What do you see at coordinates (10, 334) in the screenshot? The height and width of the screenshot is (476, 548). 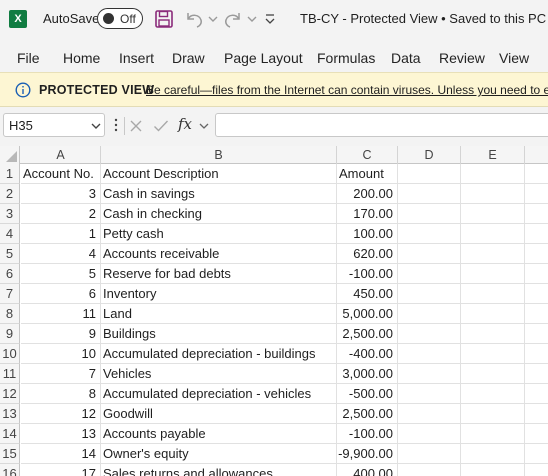 I see `row-header: 9` at bounding box center [10, 334].